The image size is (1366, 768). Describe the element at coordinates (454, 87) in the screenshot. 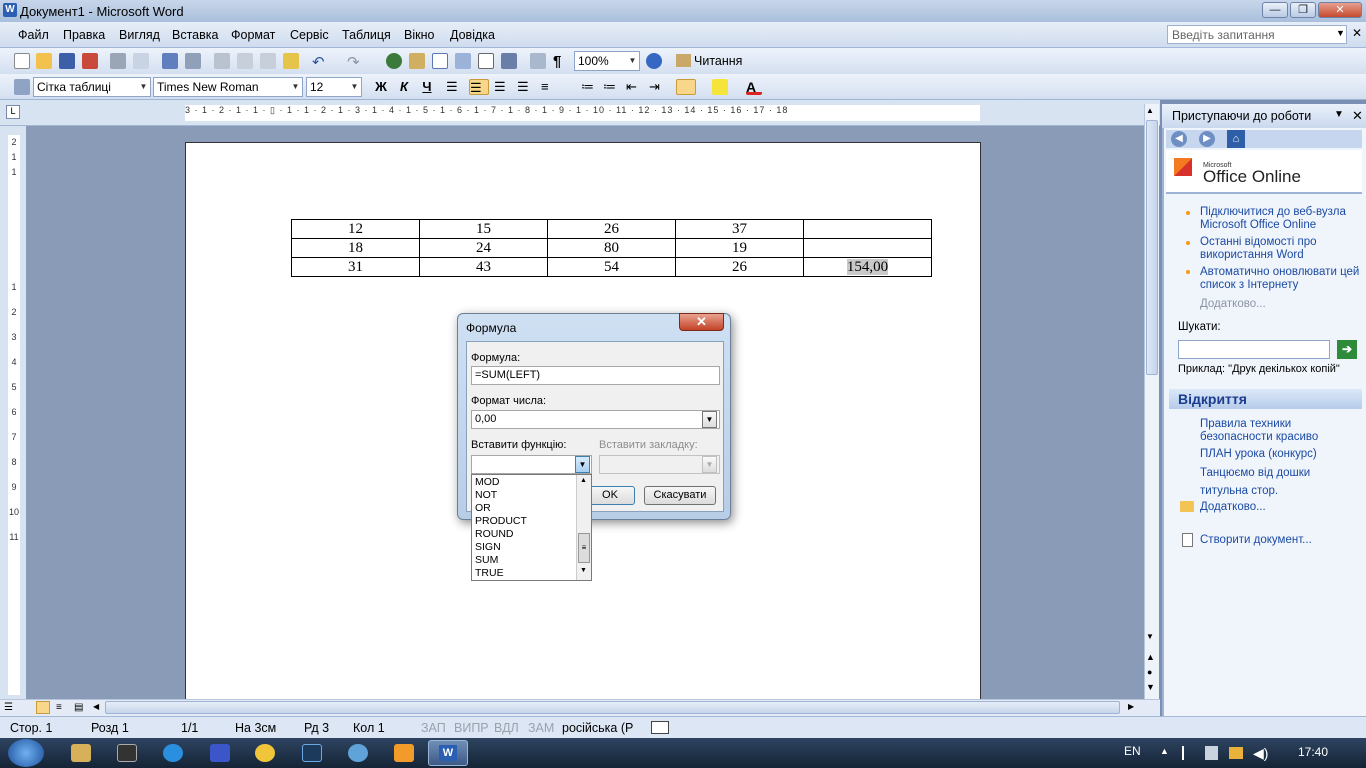

I see `align-left-icon: ☰` at that location.